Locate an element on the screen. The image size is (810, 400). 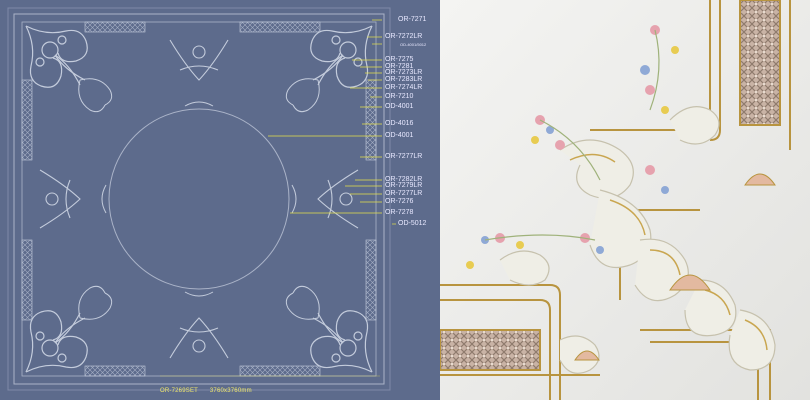
callout-label: OR-7274LR is located at coordinates (404, 87).